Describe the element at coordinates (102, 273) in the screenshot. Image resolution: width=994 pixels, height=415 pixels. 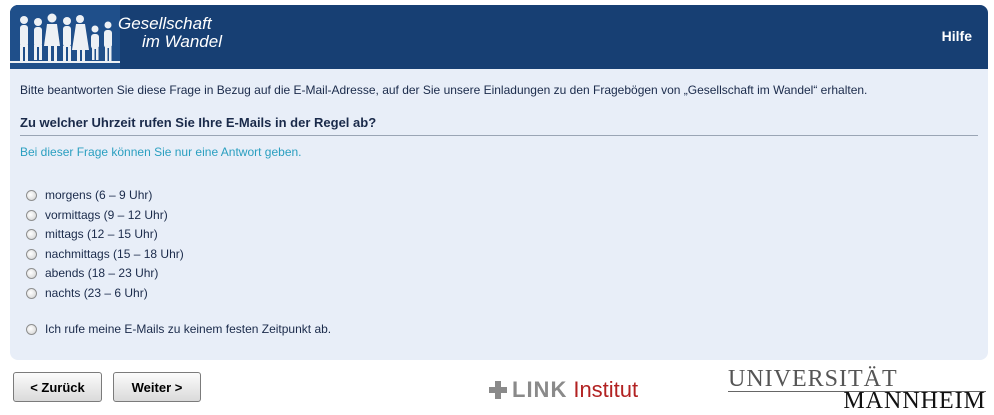
I see `option-label: abends (18 – 23 Uhr)` at that location.